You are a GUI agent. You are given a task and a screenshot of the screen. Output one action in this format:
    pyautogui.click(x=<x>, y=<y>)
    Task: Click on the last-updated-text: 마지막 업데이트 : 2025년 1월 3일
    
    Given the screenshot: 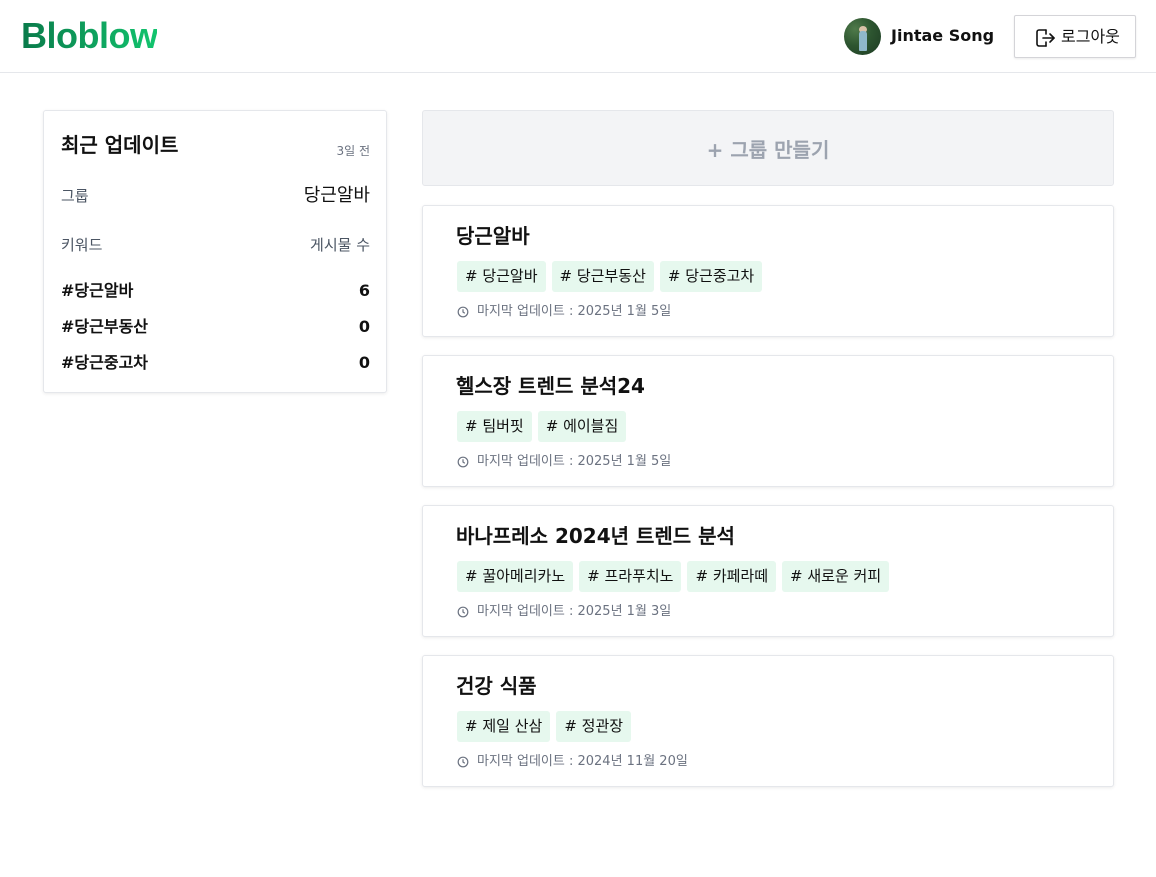 What is the action you would take?
    pyautogui.click(x=574, y=611)
    